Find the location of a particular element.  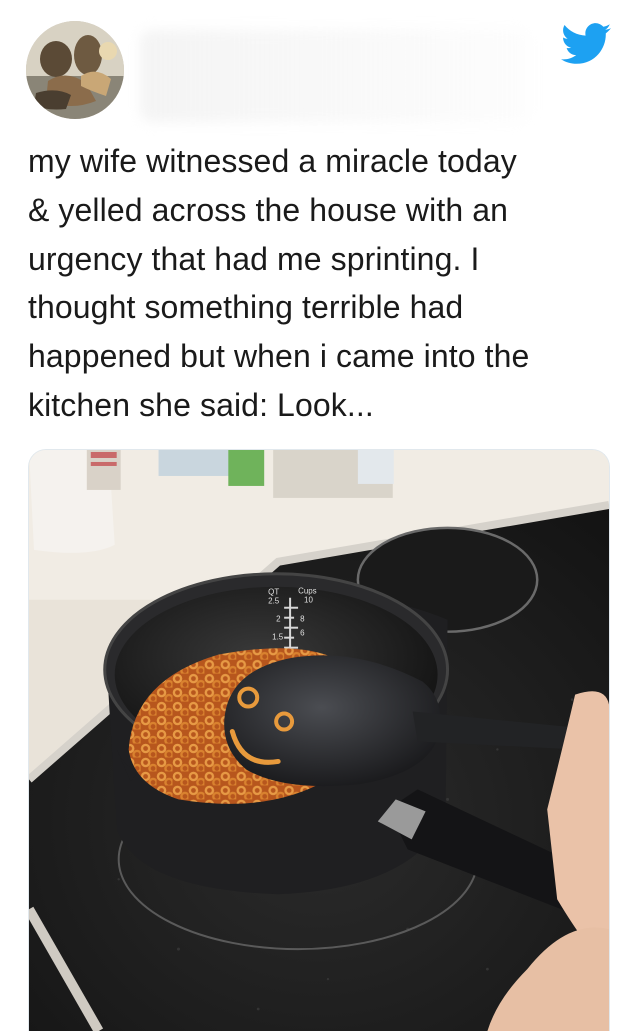

cup-number: 8 is located at coordinates (302, 619).